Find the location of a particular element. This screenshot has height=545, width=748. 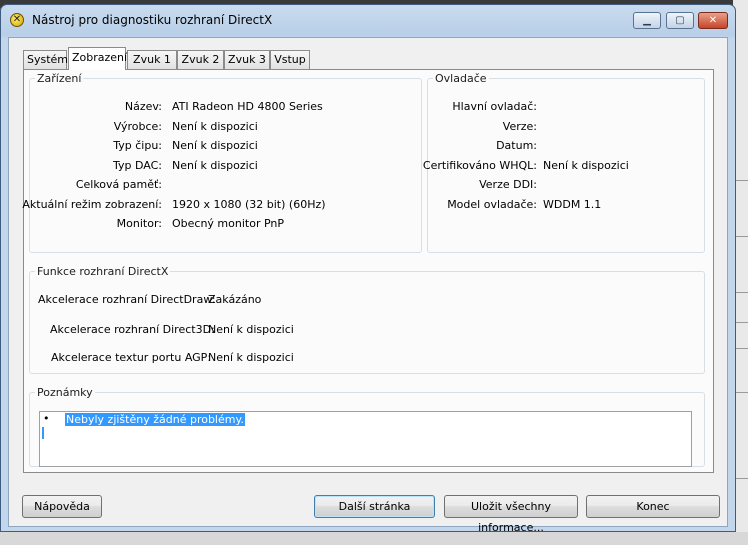

drivers-label-version: Verze: is located at coordinates (519, 126).